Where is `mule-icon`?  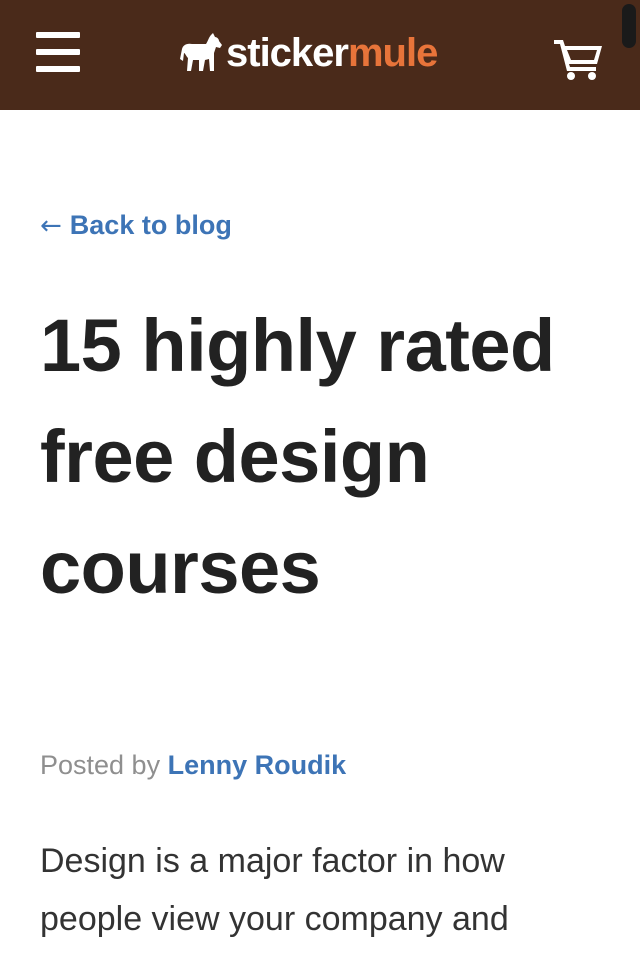 mule-icon is located at coordinates (201, 52).